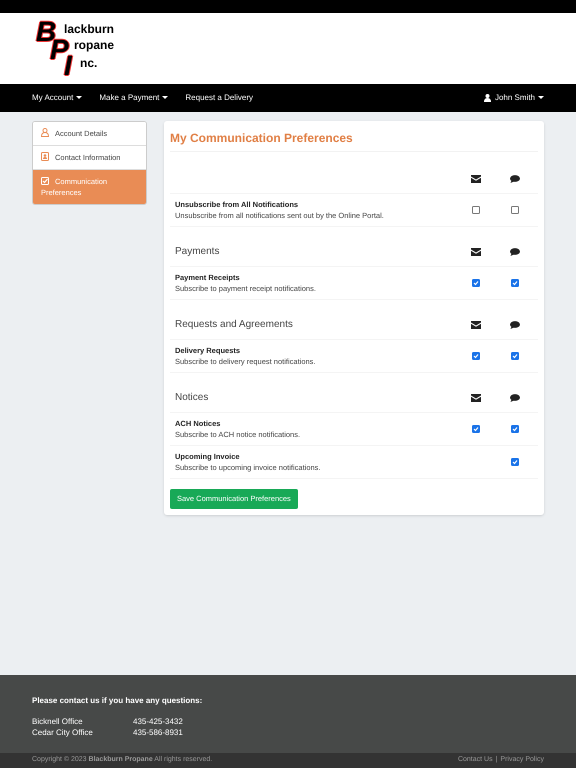  What do you see at coordinates (57, 98) in the screenshot?
I see `nav-link: My Account` at bounding box center [57, 98].